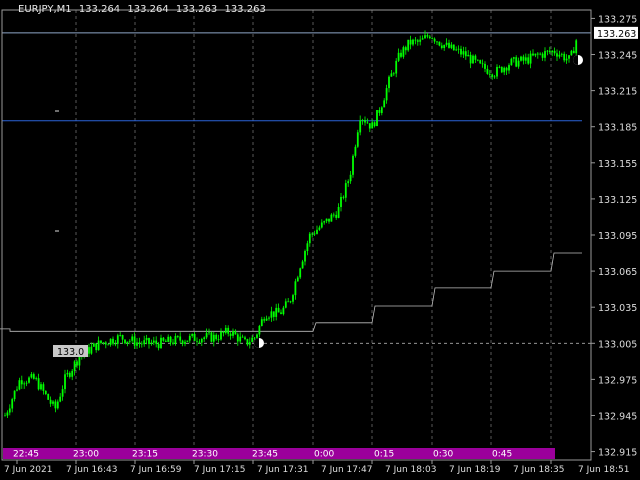  Describe the element at coordinates (26, 455) in the screenshot. I see `session-label: 22:45` at that location.